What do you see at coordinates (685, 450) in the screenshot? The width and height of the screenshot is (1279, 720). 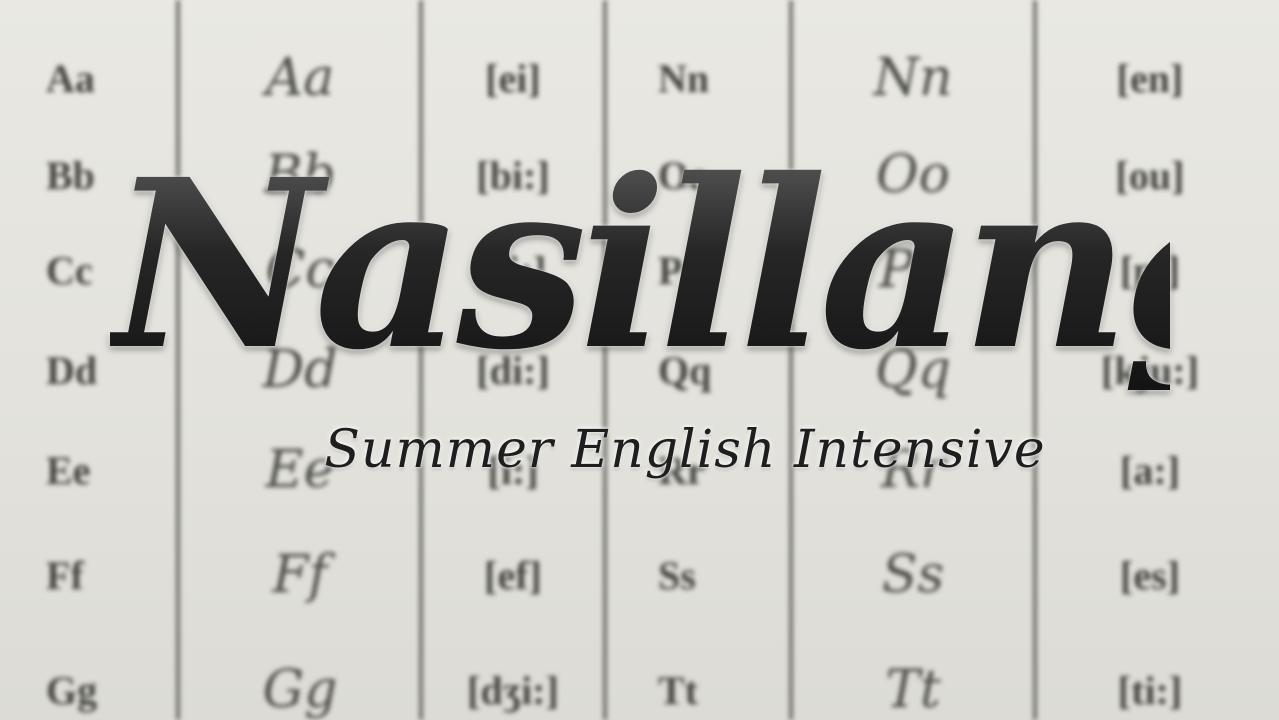 I see `brand-subtitle: Summer English Intensive` at bounding box center [685, 450].